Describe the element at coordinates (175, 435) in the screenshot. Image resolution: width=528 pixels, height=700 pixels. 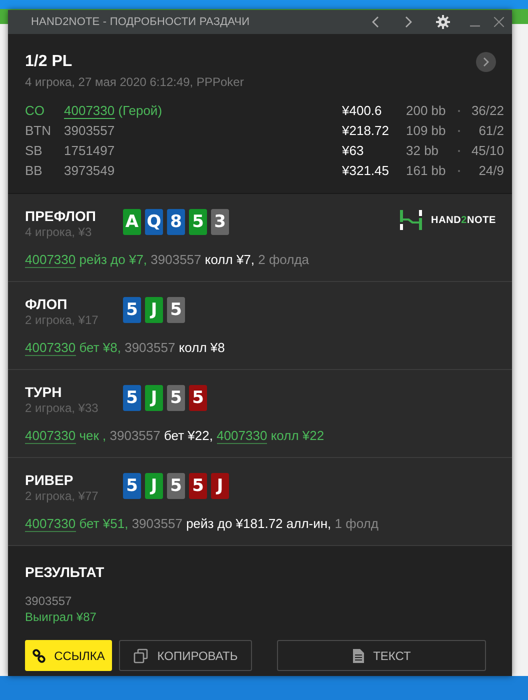
I see `action-summary: 4007330 чек , 3903557 бет ¥22, 4007330 колл ¥22` at that location.